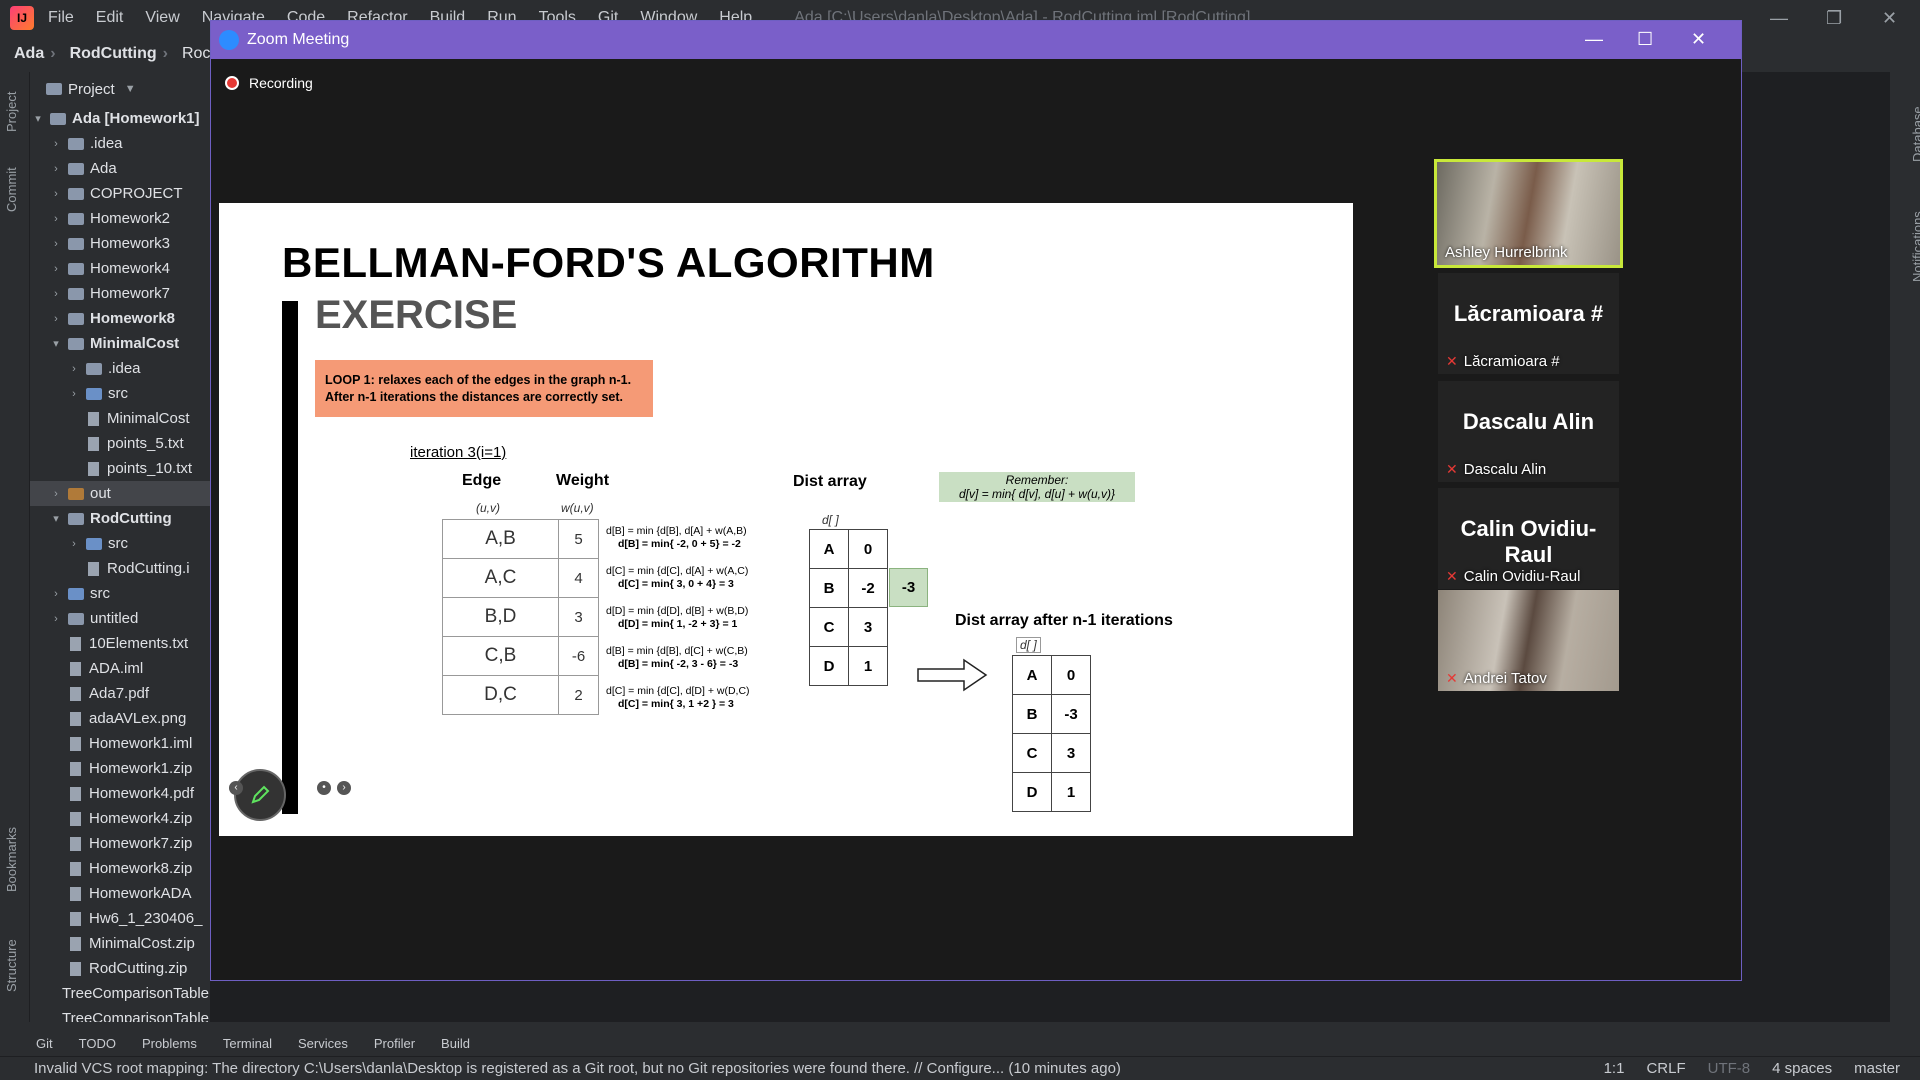 The width and height of the screenshot is (1920, 1080). I want to click on notifications-tool-tab: Notifications, so click(1915, 246).